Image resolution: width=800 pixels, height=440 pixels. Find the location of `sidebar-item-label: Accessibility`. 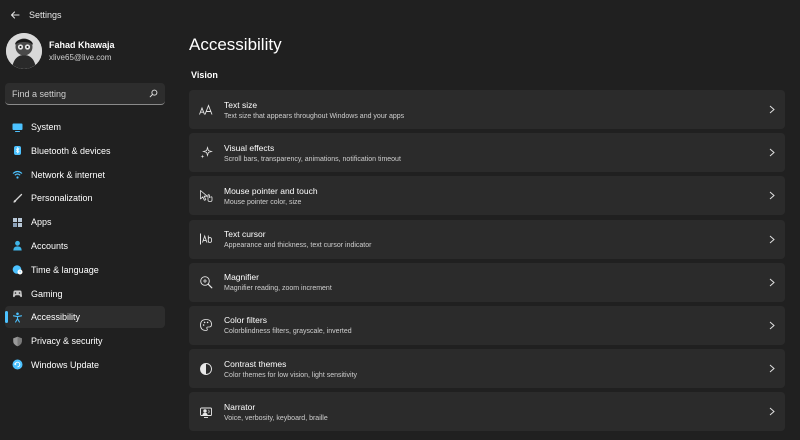

sidebar-item-label: Accessibility is located at coordinates (56, 317).